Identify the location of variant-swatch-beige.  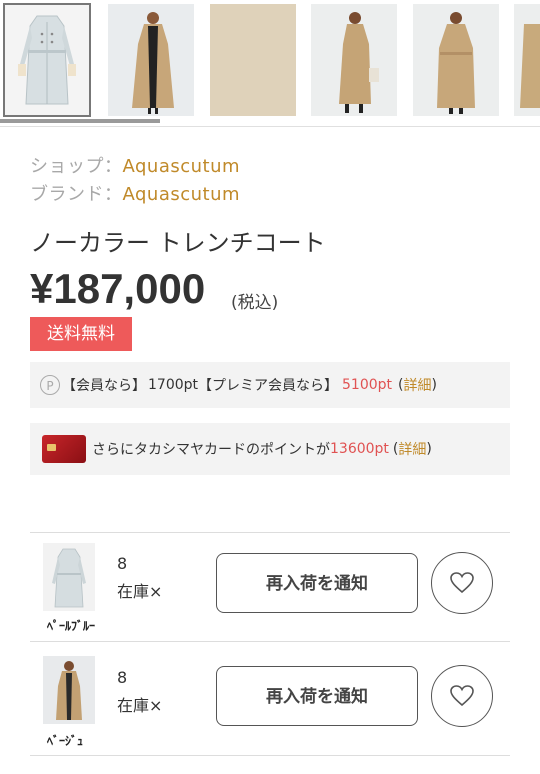
(69, 690).